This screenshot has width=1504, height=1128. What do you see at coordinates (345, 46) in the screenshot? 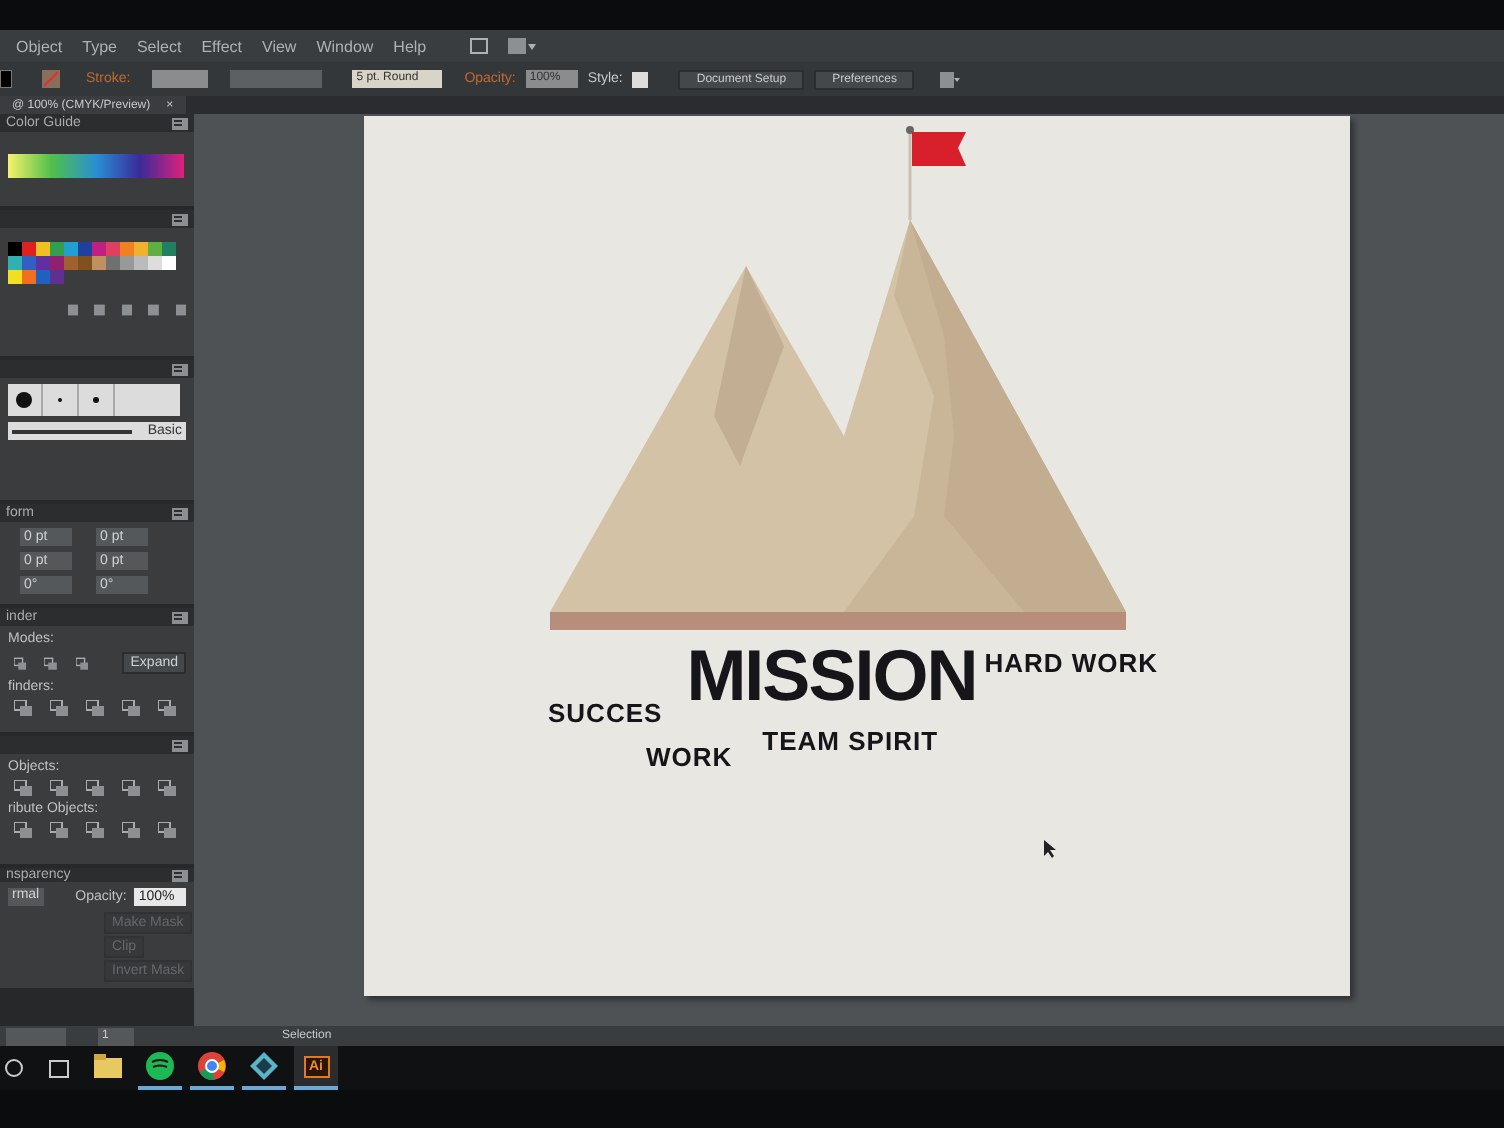
I see `menu-item: Window` at bounding box center [345, 46].